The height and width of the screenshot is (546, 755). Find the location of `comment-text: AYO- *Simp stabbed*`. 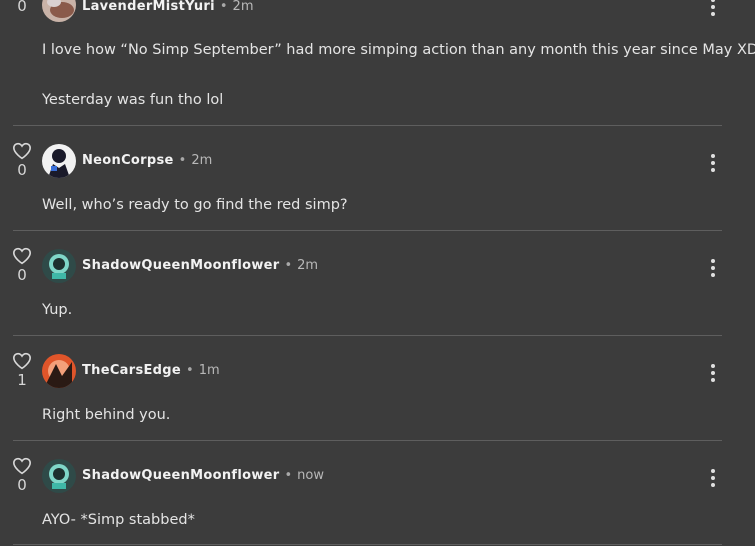

comment-text: AYO- *Simp stabbed* is located at coordinates (118, 520).